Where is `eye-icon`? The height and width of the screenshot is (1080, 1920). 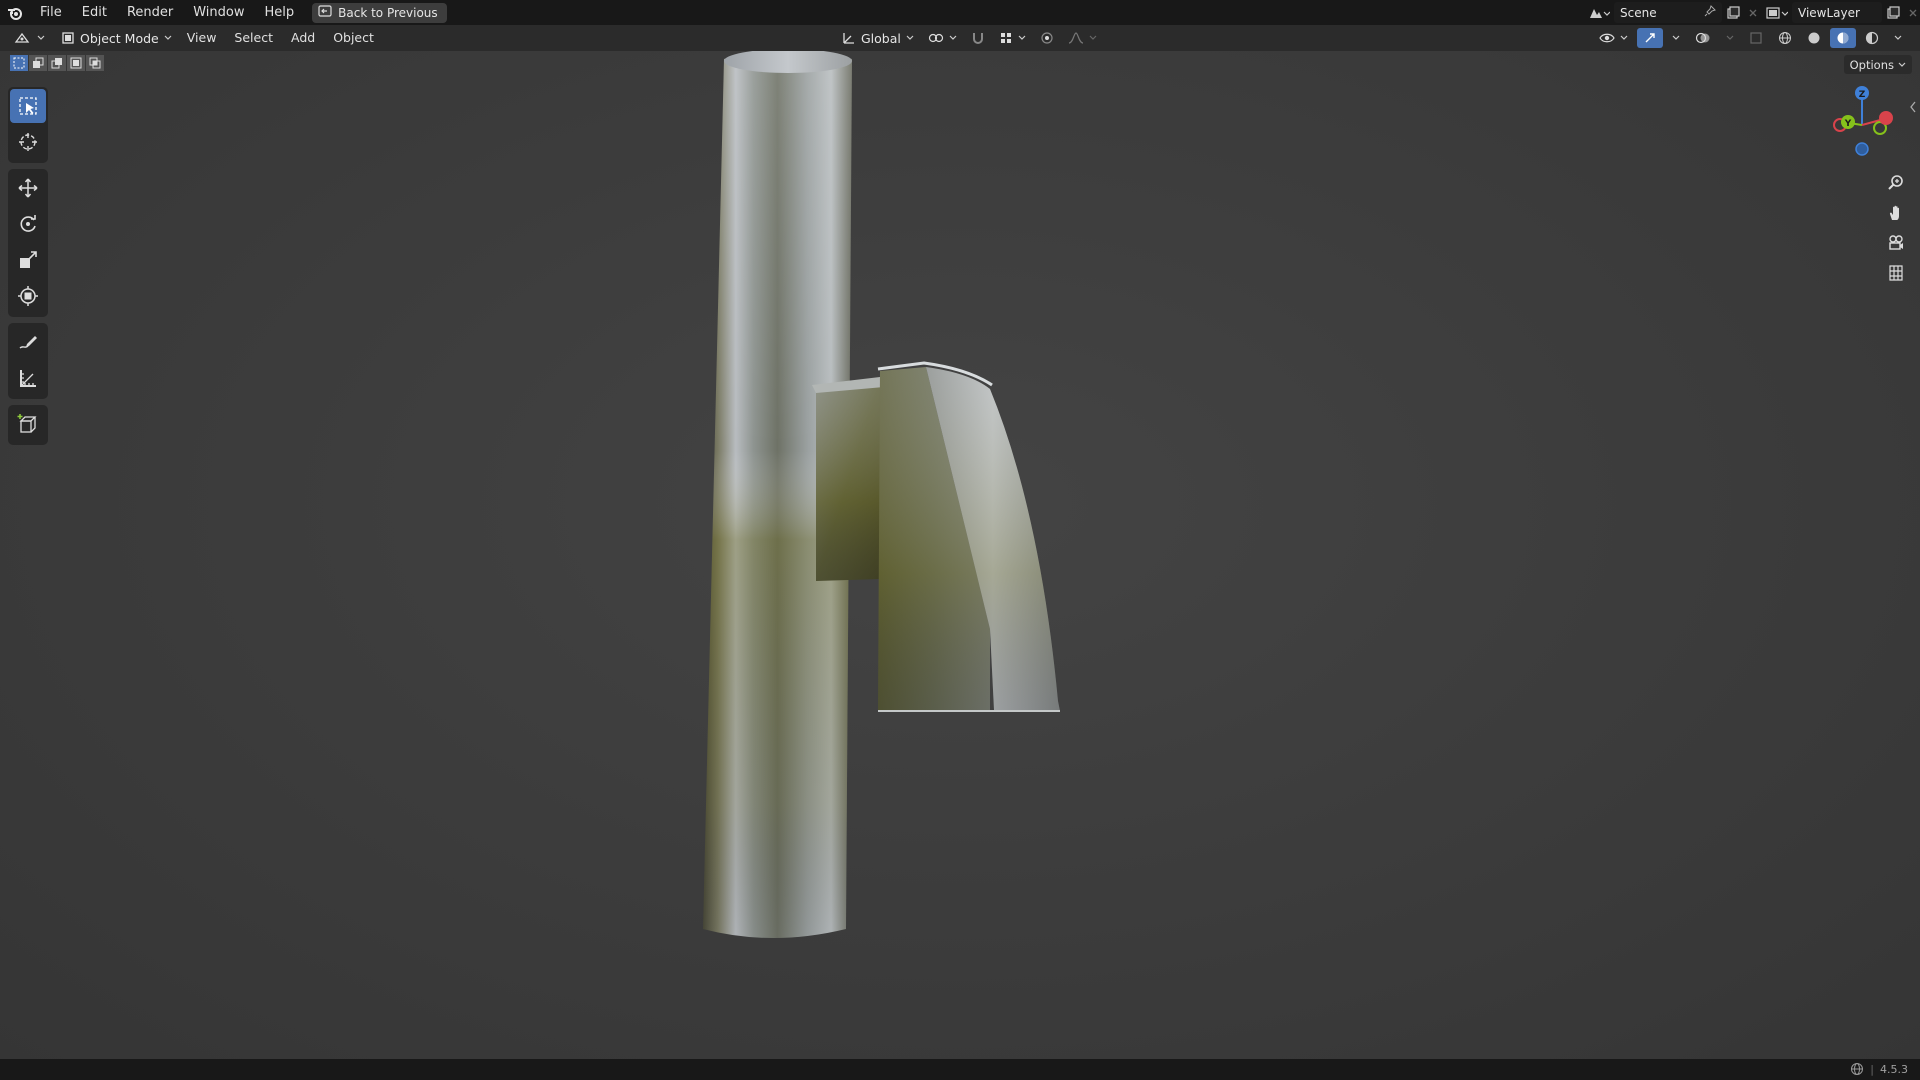
eye-icon is located at coordinates (1607, 38).